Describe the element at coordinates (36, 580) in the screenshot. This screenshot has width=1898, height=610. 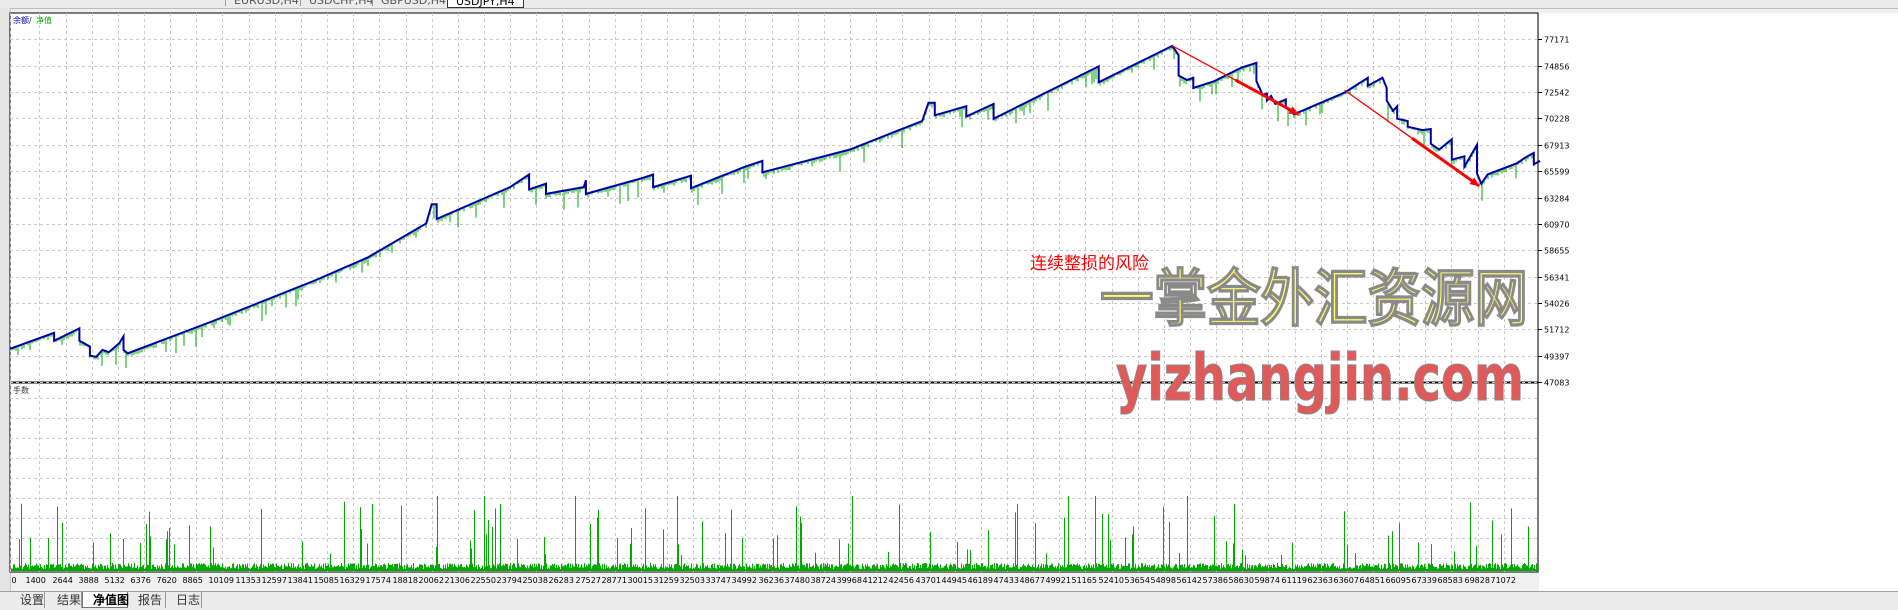
I see `x-tick-label: 1400` at that location.